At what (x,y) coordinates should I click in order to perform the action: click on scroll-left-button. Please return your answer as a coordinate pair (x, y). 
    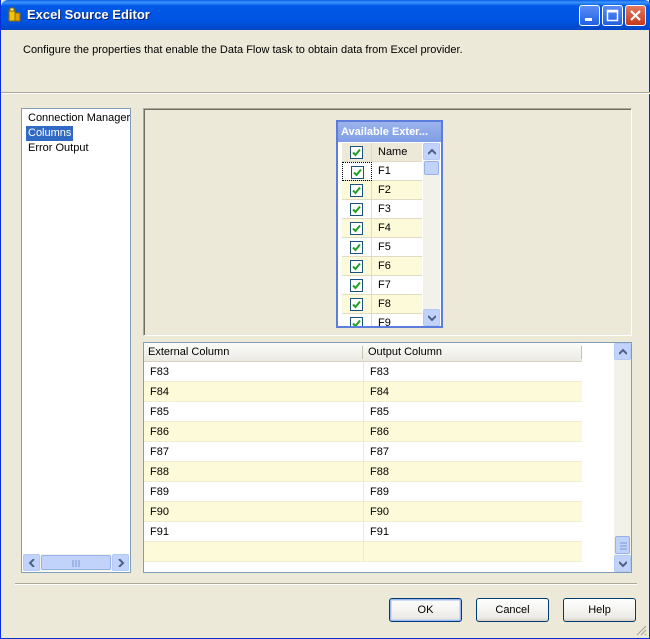
    Looking at the image, I should click on (31, 562).